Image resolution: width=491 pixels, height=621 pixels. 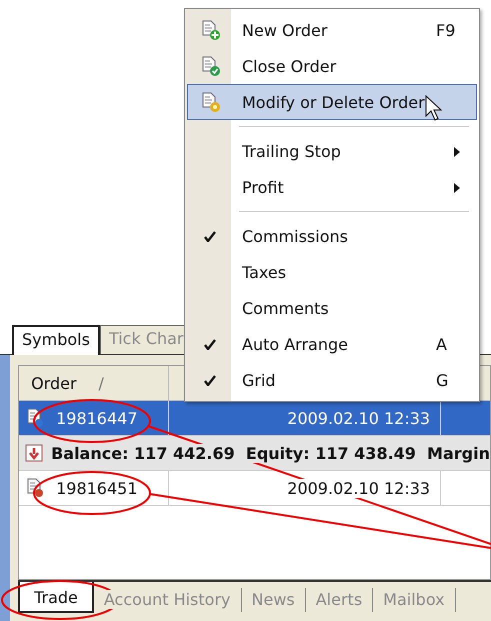 I want to click on mouse-pointer-icon, so click(x=434, y=109).